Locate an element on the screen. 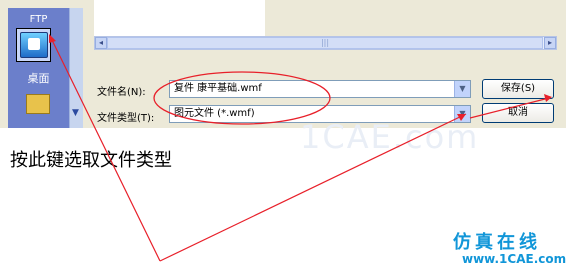  scroll-right-icon: ▸ is located at coordinates (550, 43).